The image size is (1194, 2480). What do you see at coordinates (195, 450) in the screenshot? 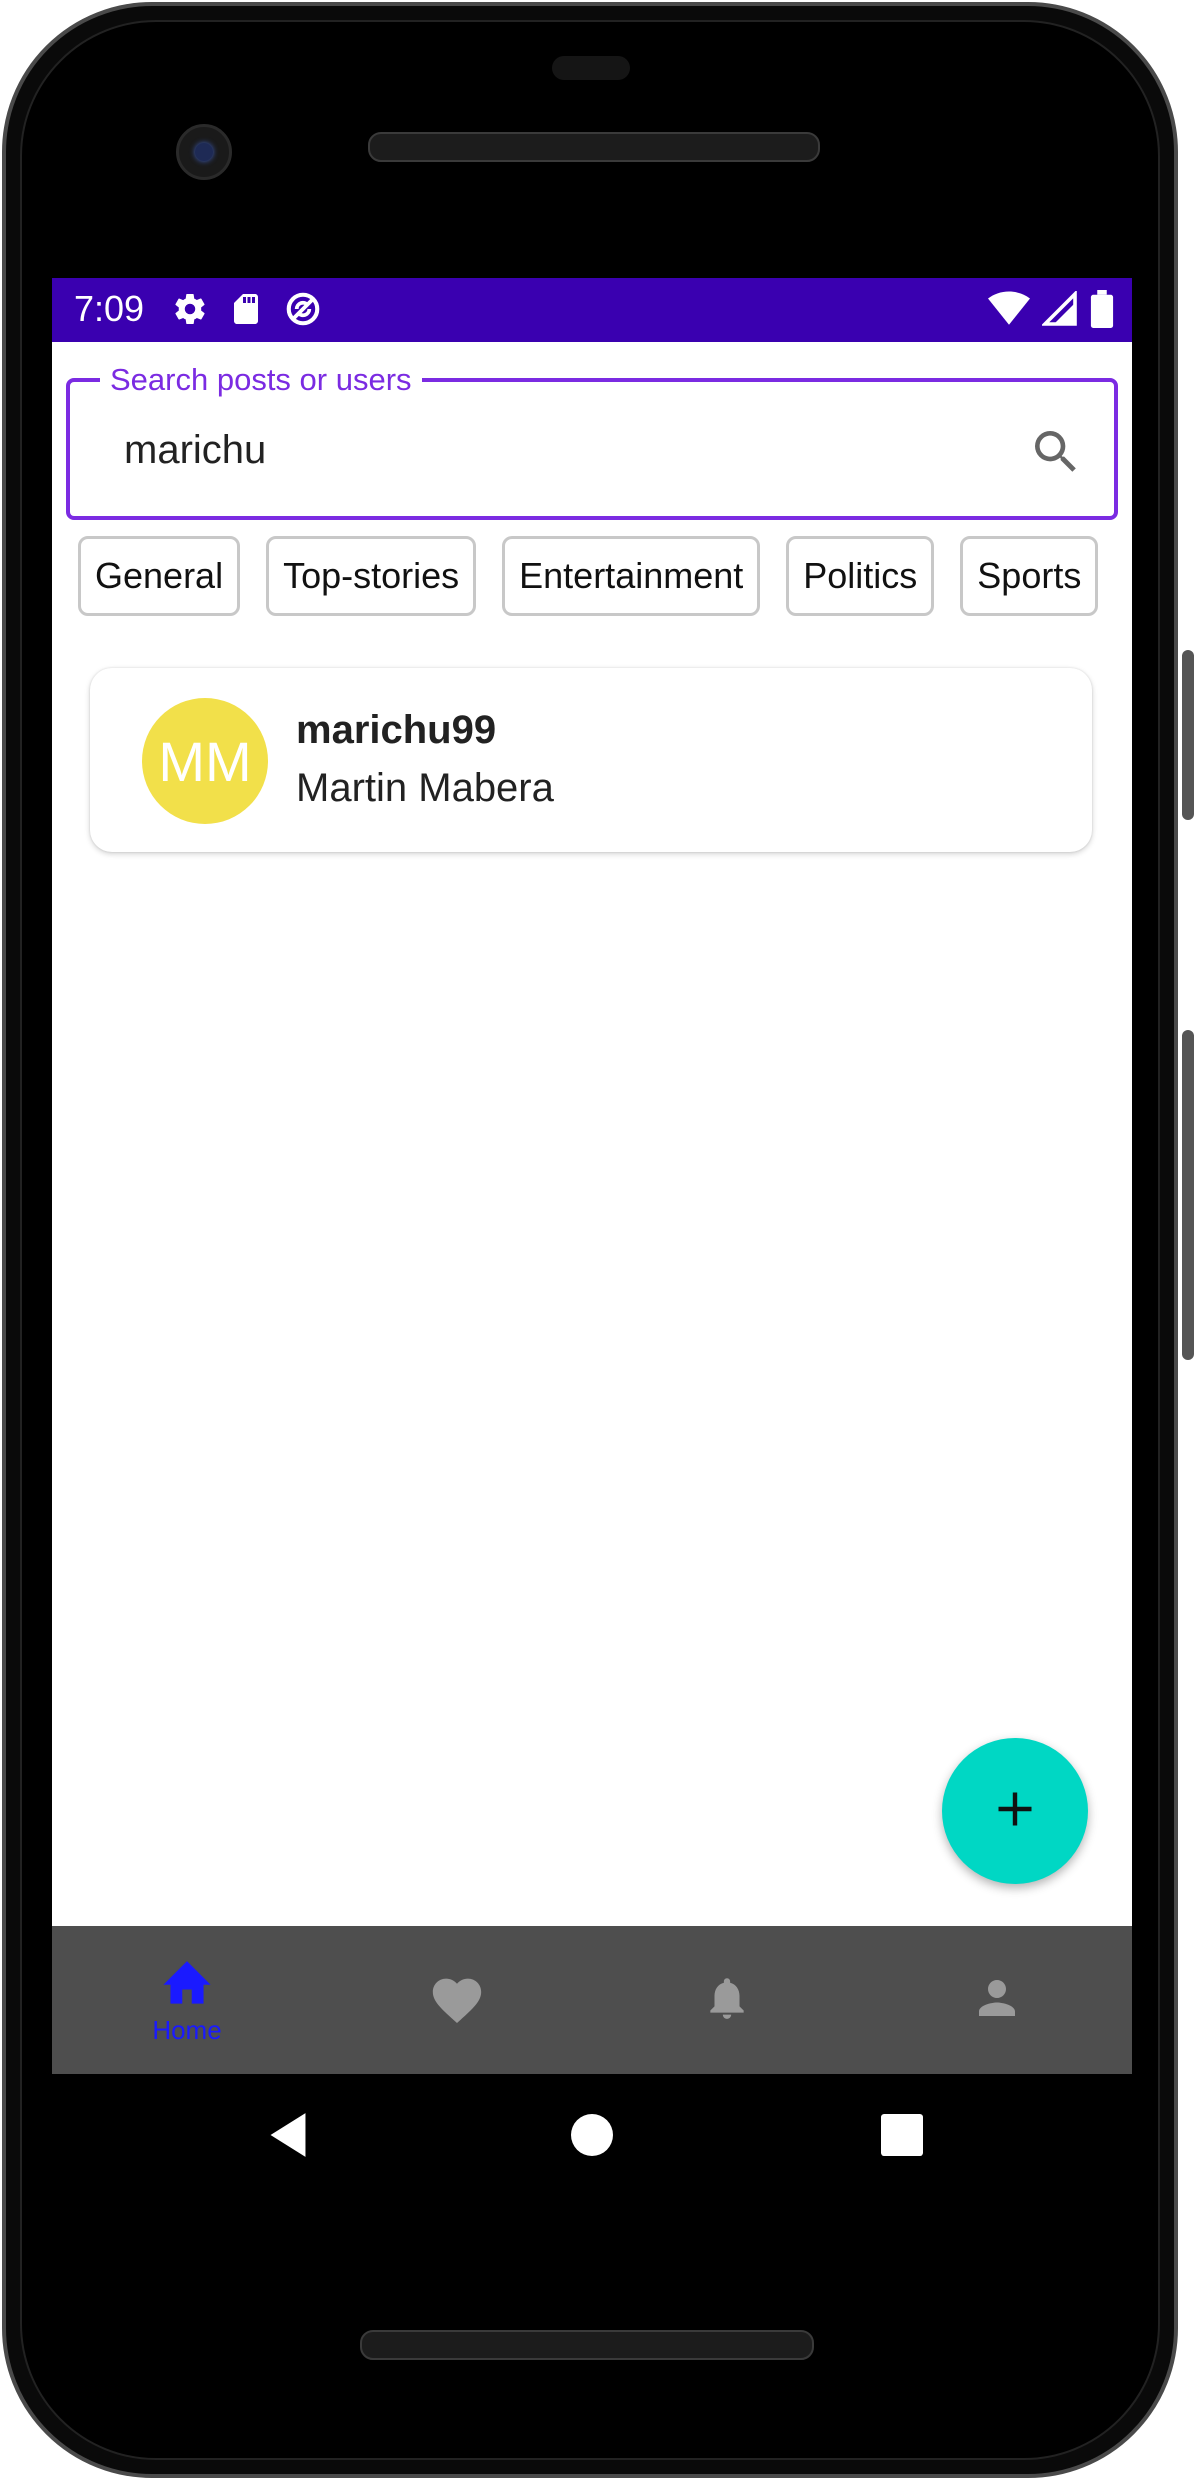
I see `search-input-value: marichu` at bounding box center [195, 450].